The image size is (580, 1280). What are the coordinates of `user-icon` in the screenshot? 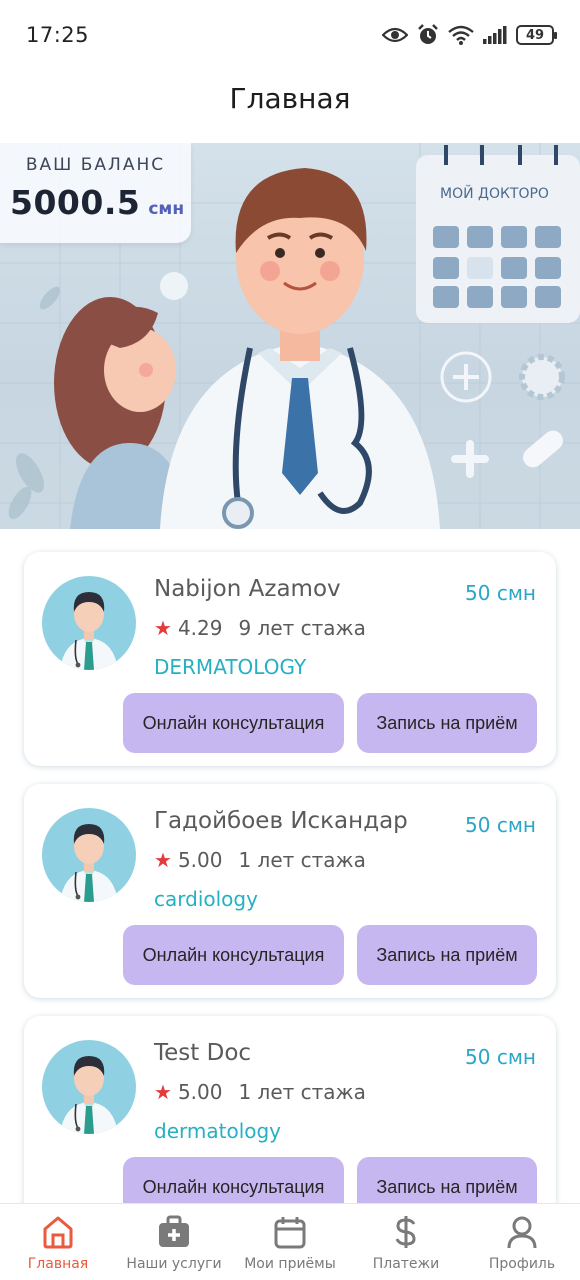 It's located at (522, 1232).